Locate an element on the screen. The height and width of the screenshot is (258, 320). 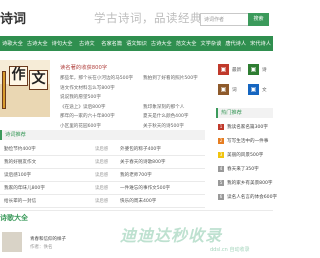
row-right-link: 关于春天的诗歌800字 is located at coordinates (143, 162).